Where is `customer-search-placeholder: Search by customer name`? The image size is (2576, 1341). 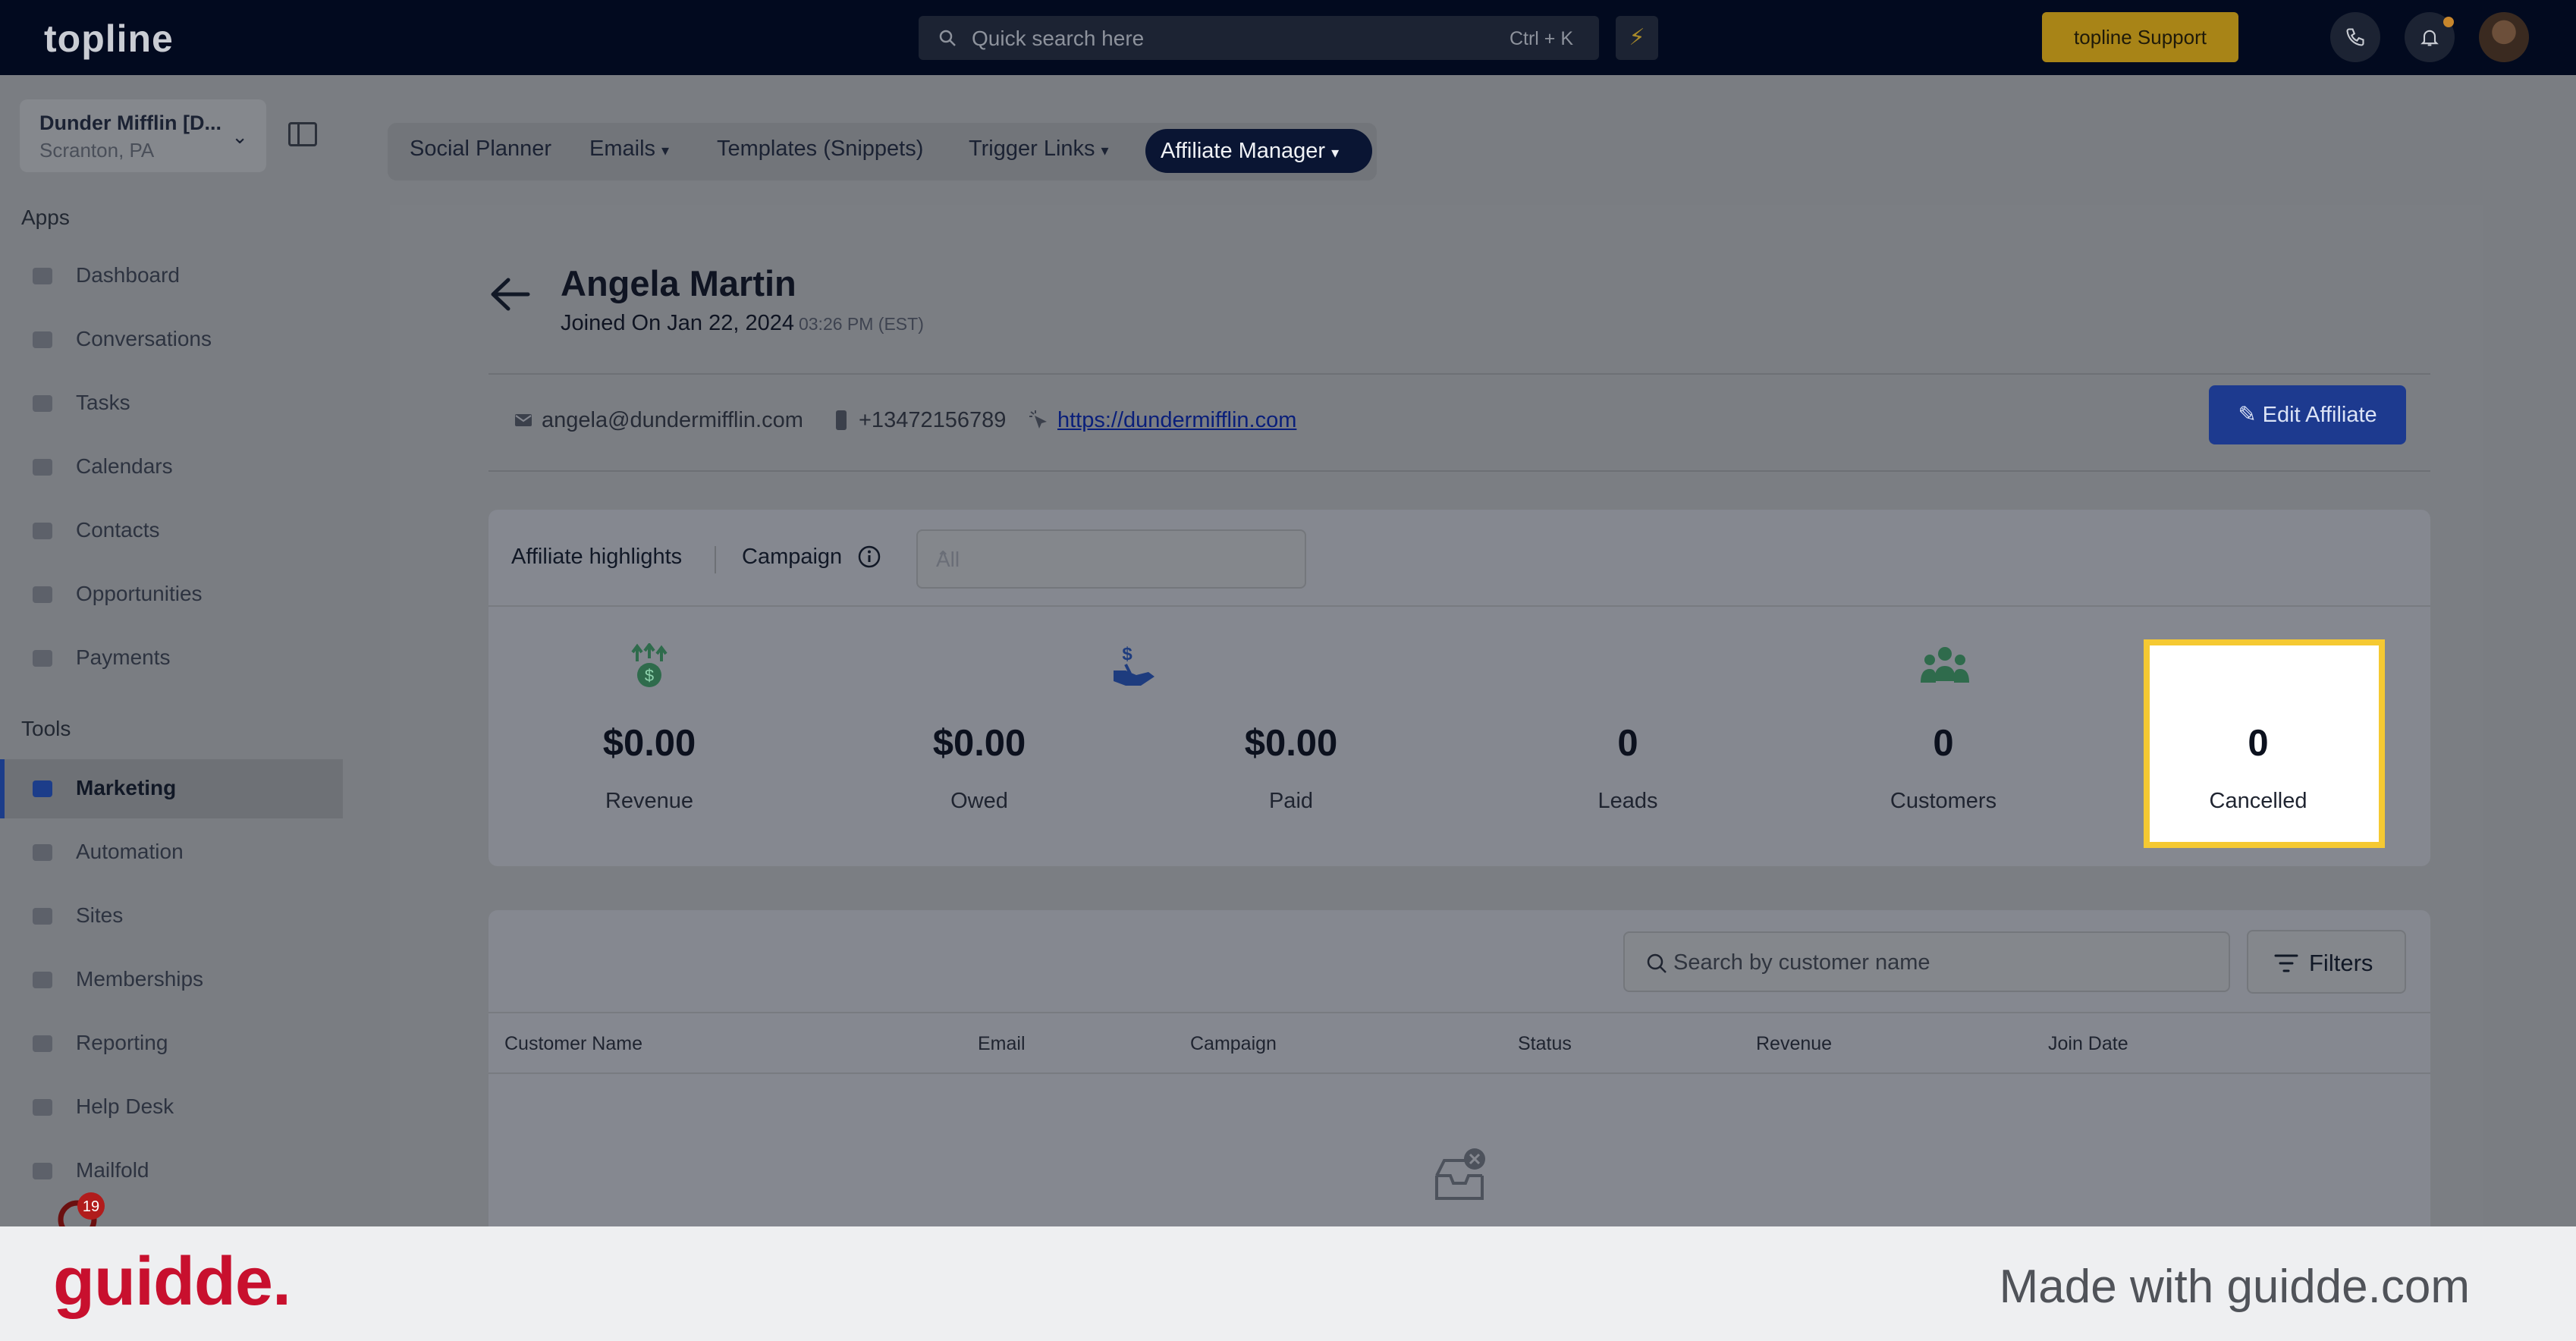
customer-search-placeholder: Search by customer name is located at coordinates (1801, 962).